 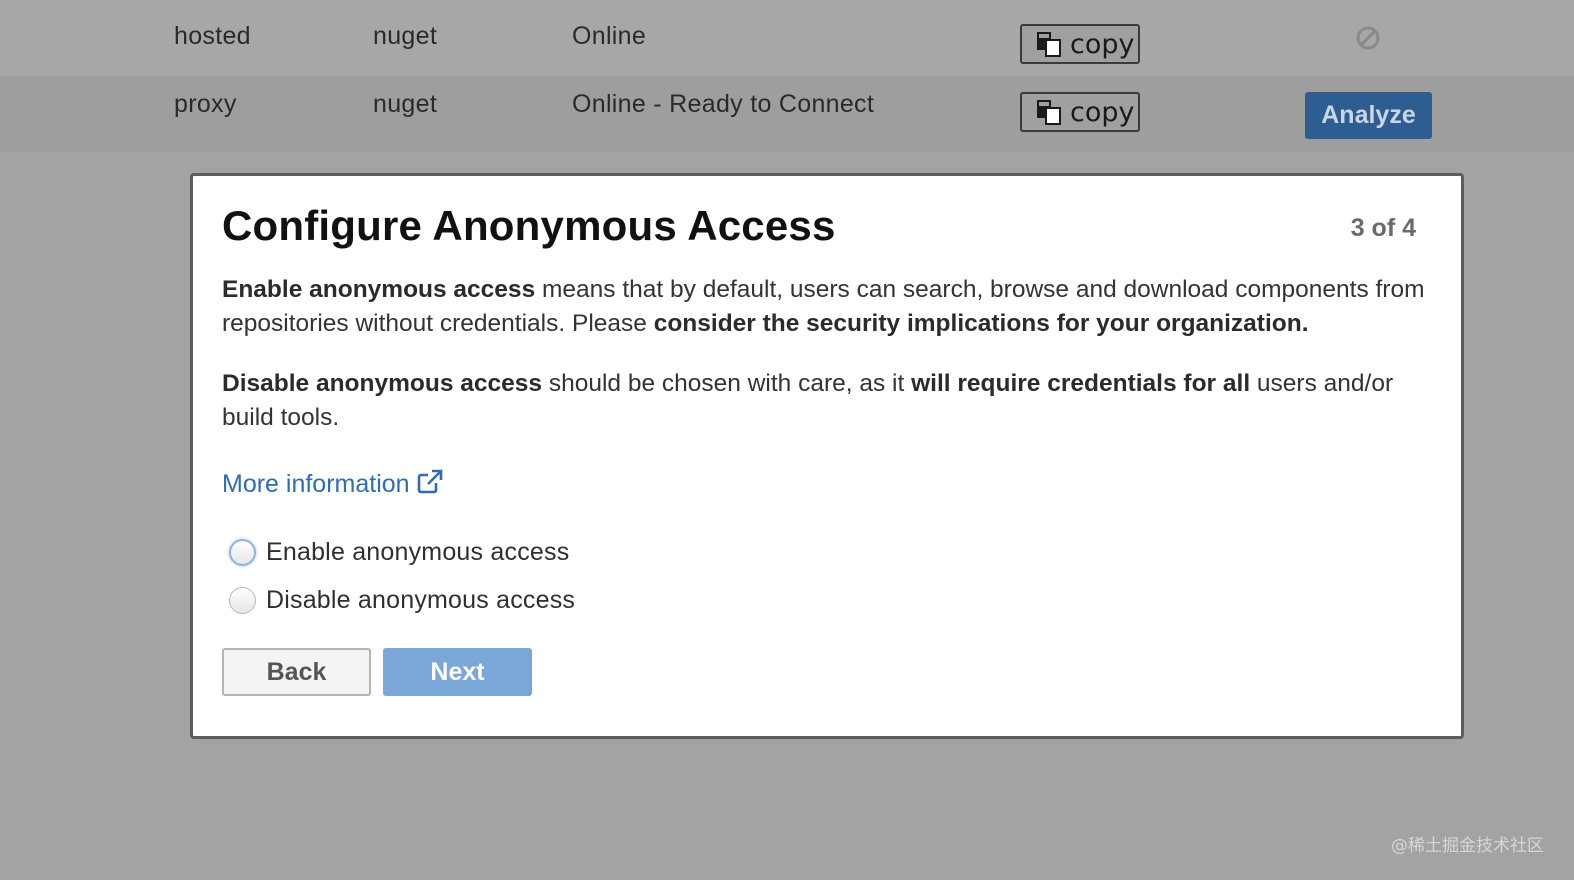 What do you see at coordinates (457, 672) in the screenshot?
I see `next-button: Next` at bounding box center [457, 672].